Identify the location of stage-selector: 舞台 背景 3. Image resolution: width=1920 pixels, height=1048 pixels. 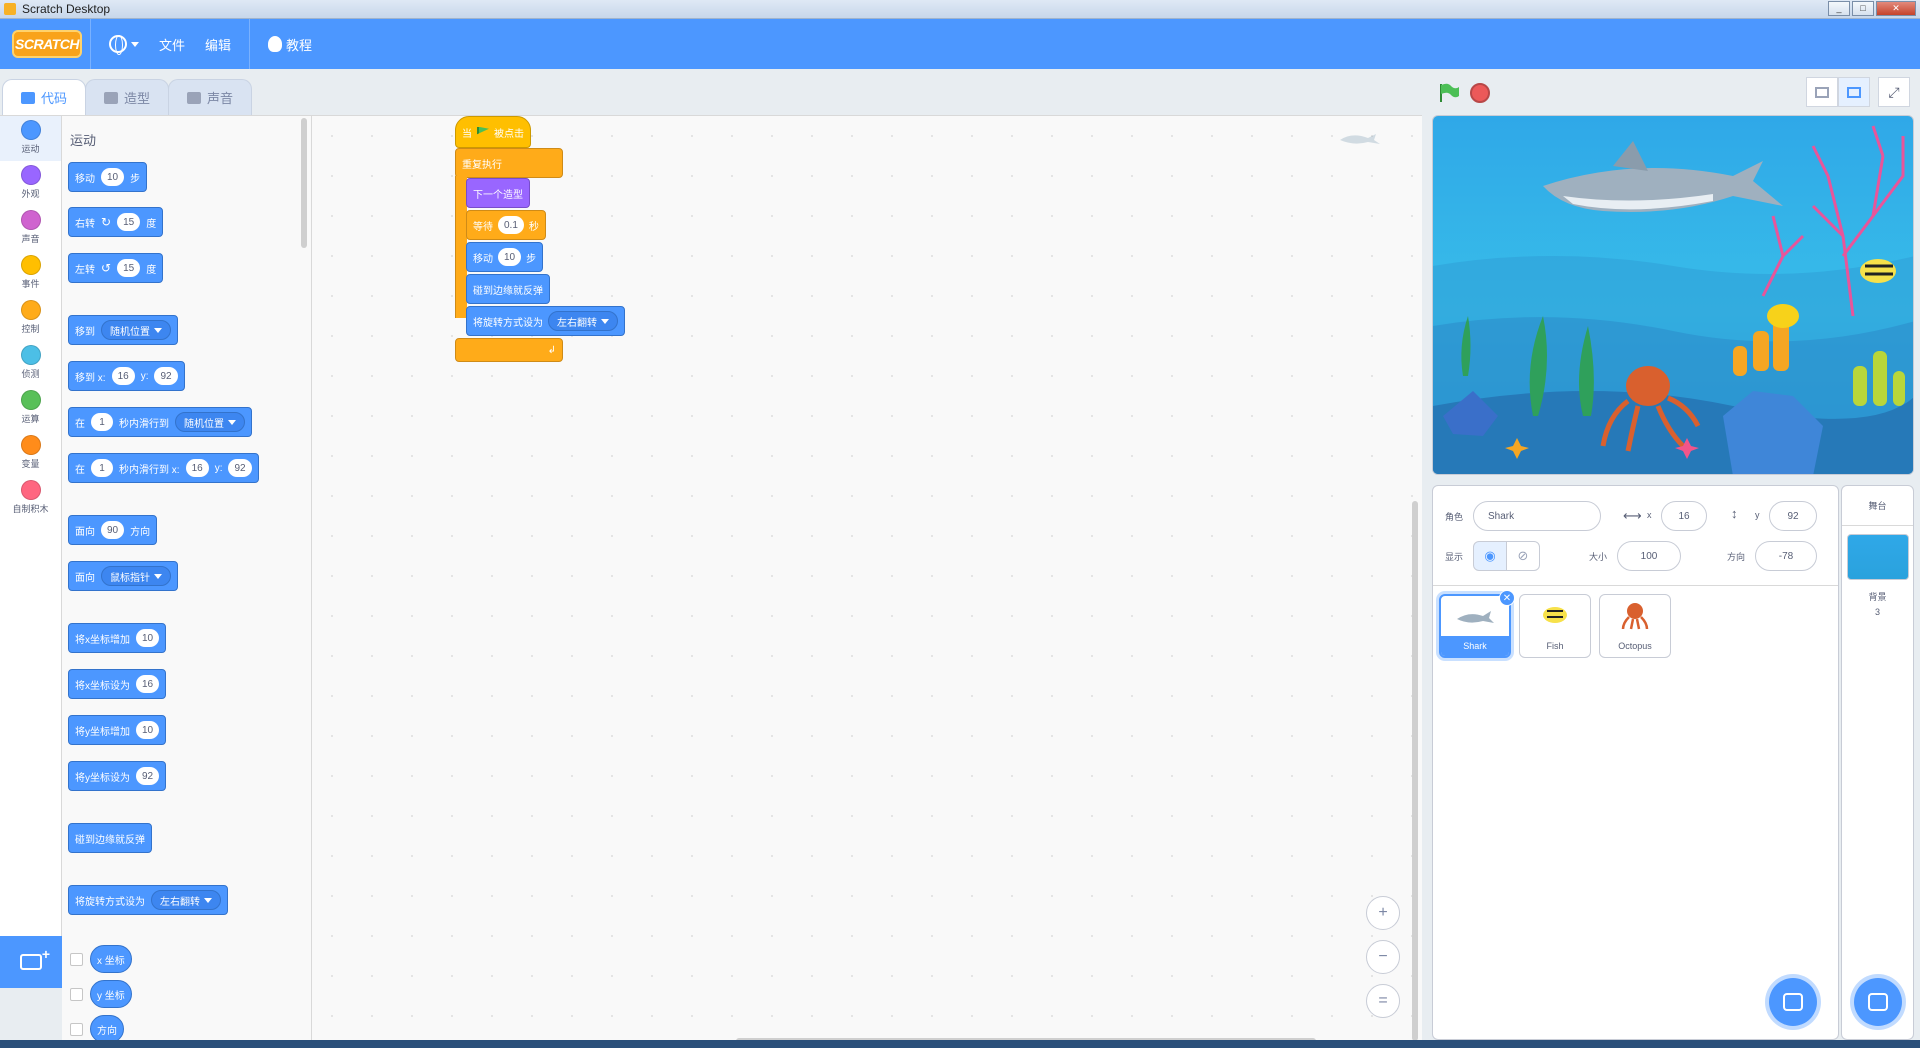
(1877, 762).